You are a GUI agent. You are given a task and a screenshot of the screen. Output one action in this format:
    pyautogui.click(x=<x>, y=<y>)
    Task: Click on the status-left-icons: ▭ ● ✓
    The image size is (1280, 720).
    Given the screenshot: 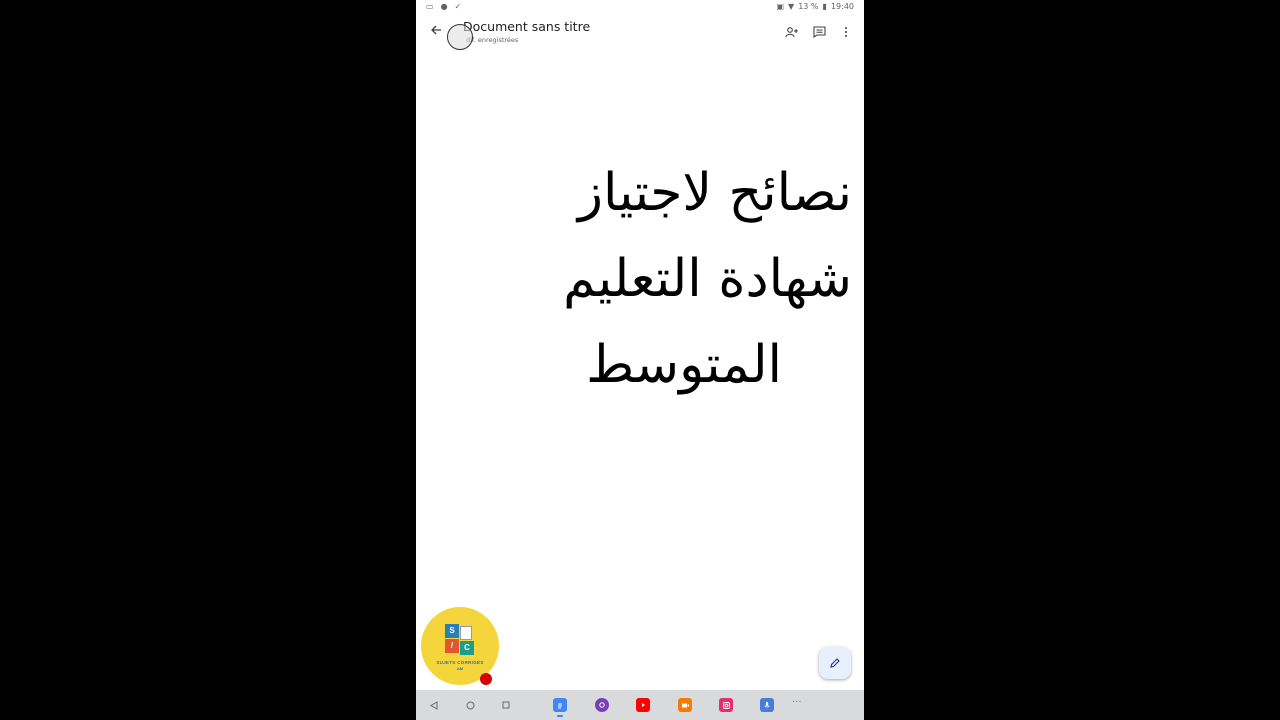 What is the action you would take?
    pyautogui.click(x=443, y=7)
    